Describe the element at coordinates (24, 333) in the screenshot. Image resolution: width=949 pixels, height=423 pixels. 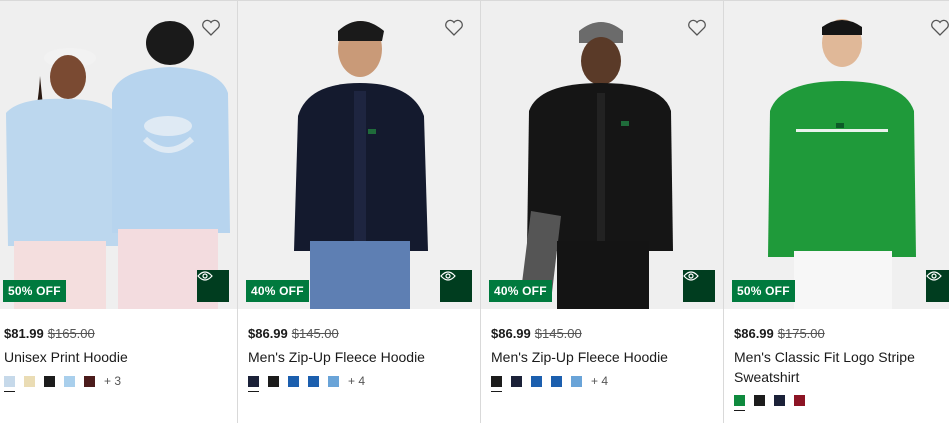
I see `sale-price: $81.99` at that location.